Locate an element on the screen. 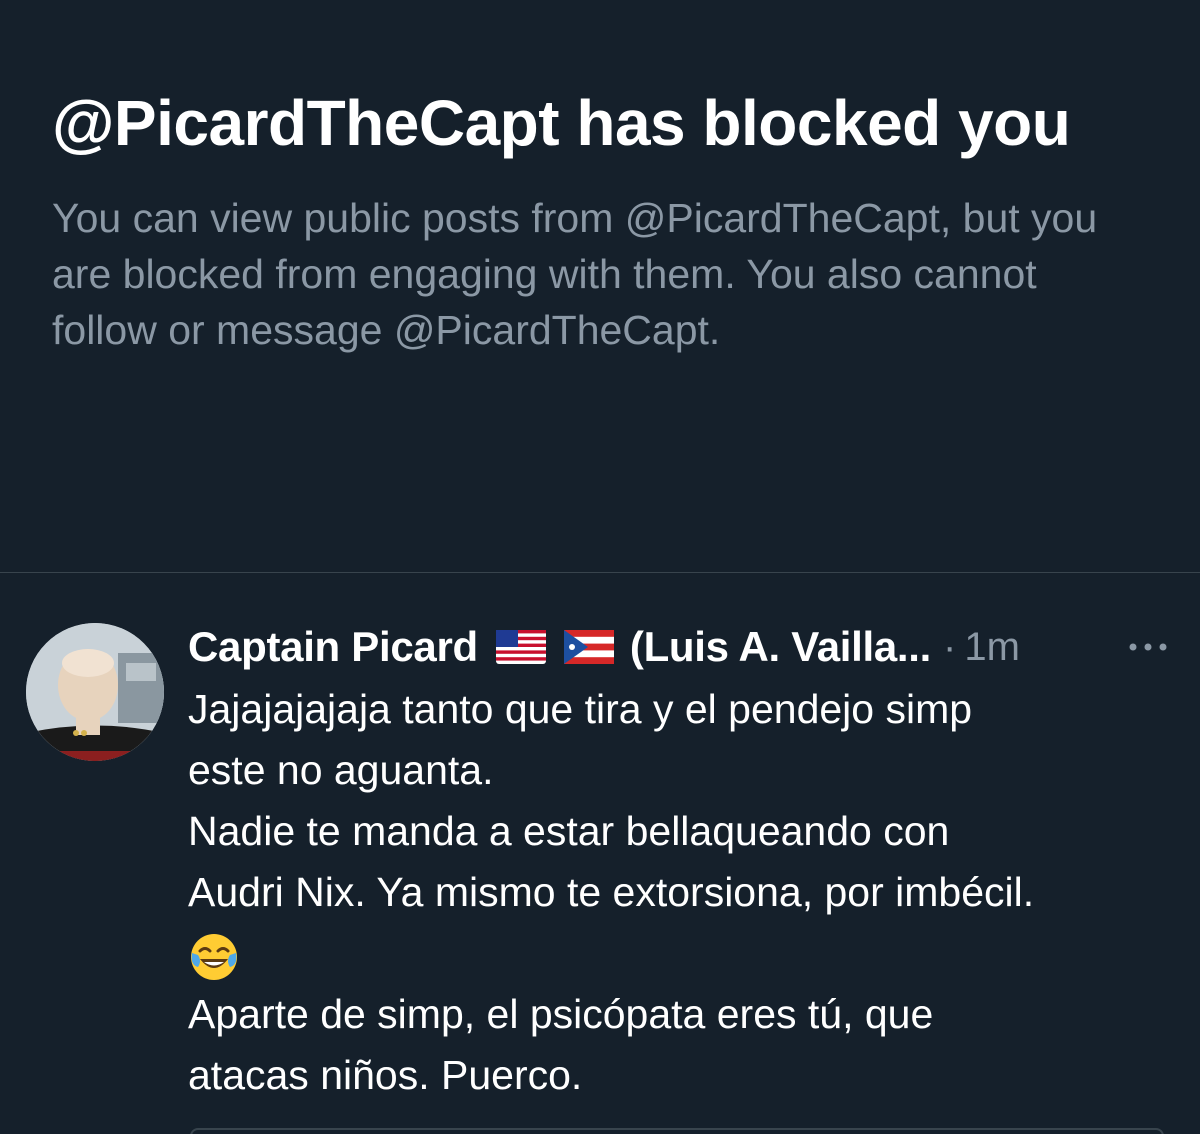 This screenshot has width=1200, height=1134. timestamp: 1m is located at coordinates (992, 647).